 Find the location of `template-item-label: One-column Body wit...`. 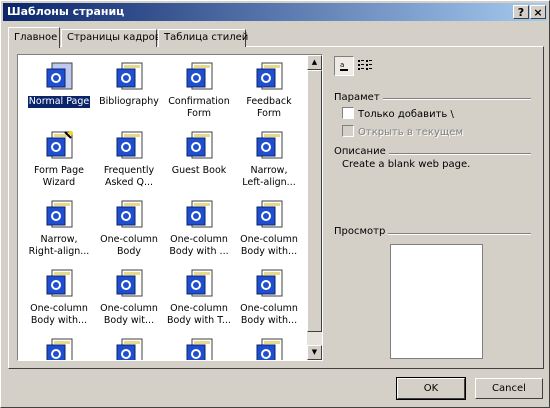

template-item-label: One-column Body wit... is located at coordinates (129, 314).